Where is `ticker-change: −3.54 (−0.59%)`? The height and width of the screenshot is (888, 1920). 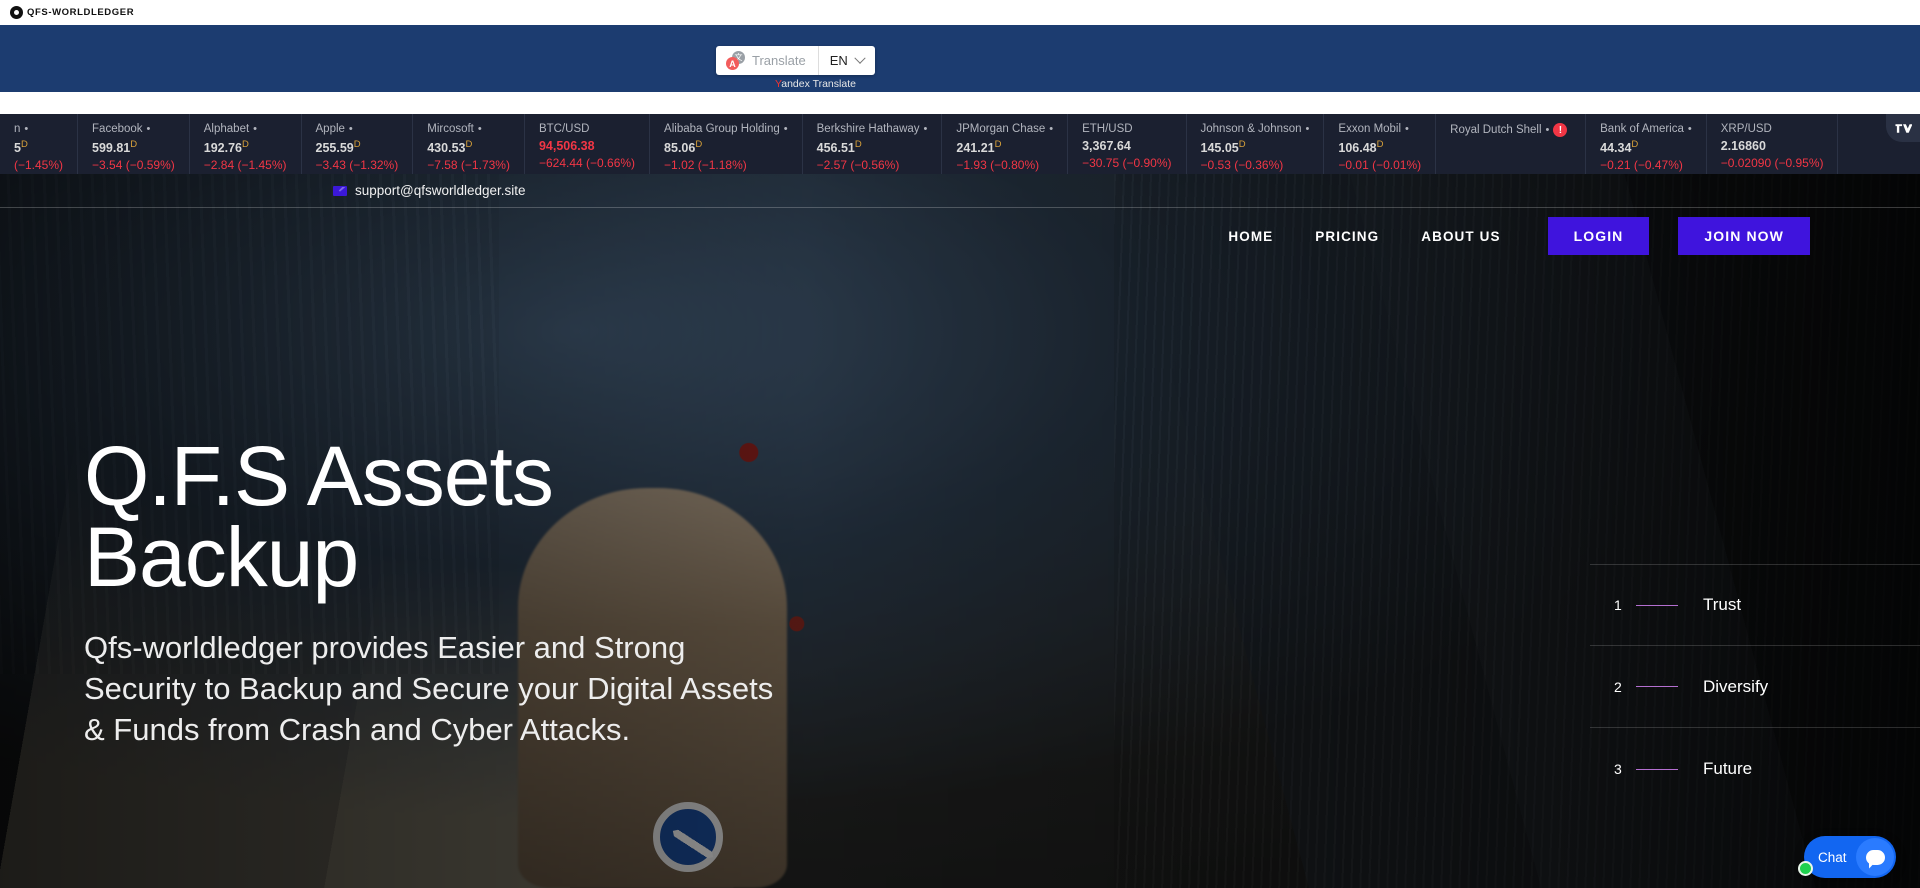
ticker-change: −3.54 (−0.59%) is located at coordinates (133, 165).